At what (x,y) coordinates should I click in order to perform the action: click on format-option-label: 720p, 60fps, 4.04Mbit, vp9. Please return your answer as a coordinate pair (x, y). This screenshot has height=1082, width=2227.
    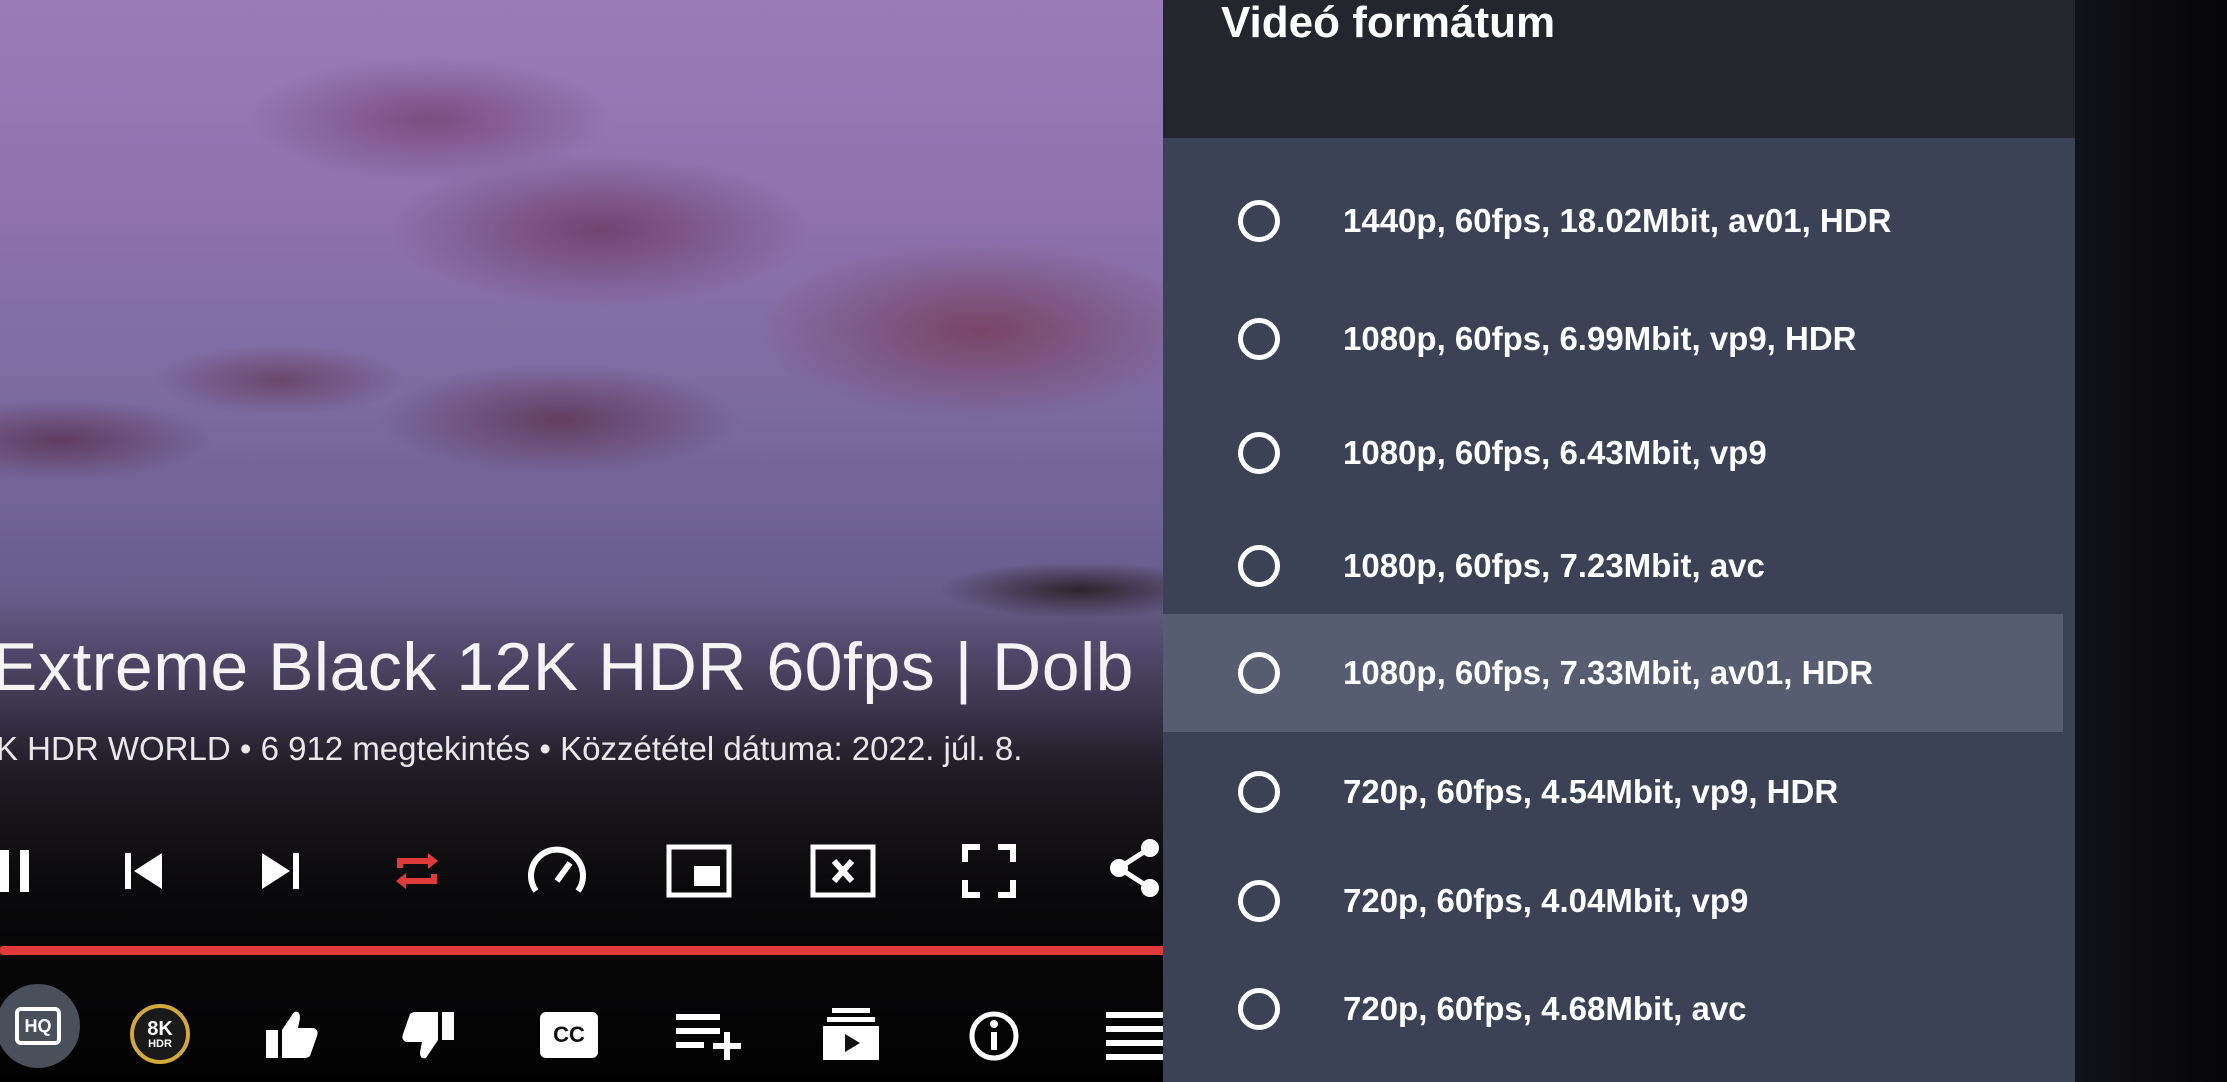
    Looking at the image, I should click on (1546, 900).